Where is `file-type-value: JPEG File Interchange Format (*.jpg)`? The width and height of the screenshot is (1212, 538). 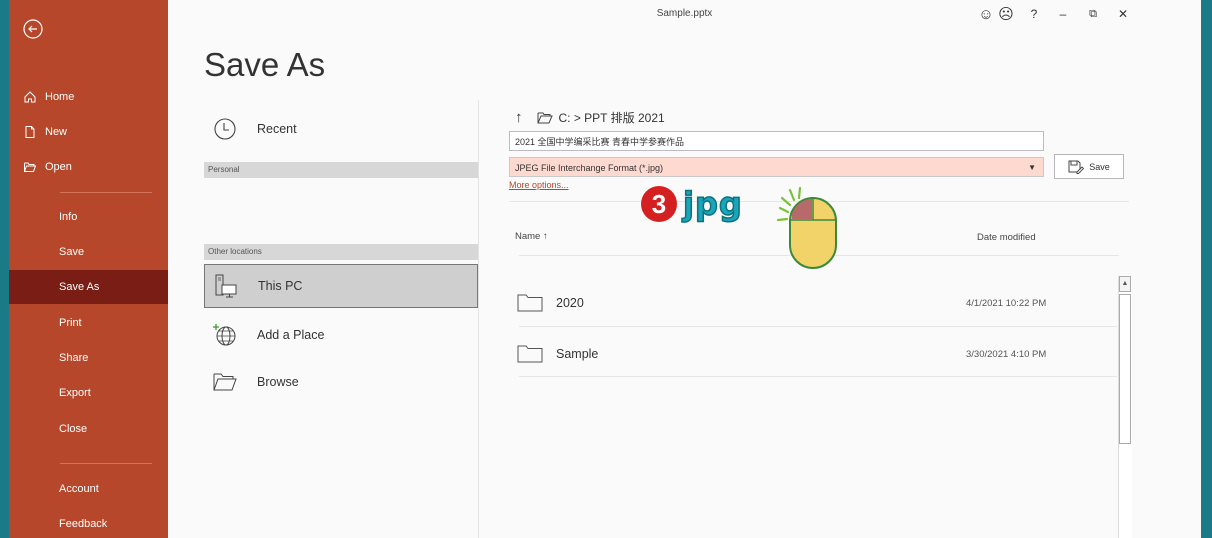
file-type-value: JPEG File Interchange Format (*.jpg) is located at coordinates (589, 168).